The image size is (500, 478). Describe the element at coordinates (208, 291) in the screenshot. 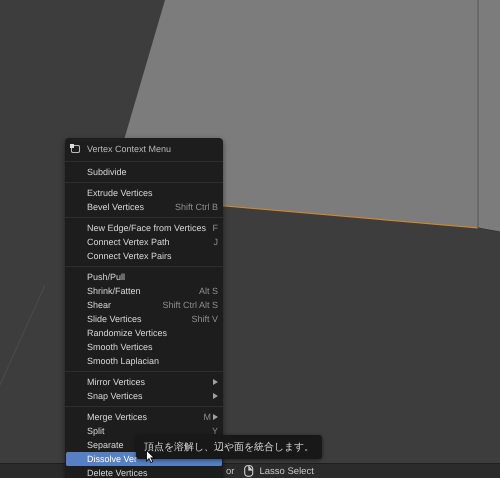

I see `shortcut-label: Alt S` at that location.